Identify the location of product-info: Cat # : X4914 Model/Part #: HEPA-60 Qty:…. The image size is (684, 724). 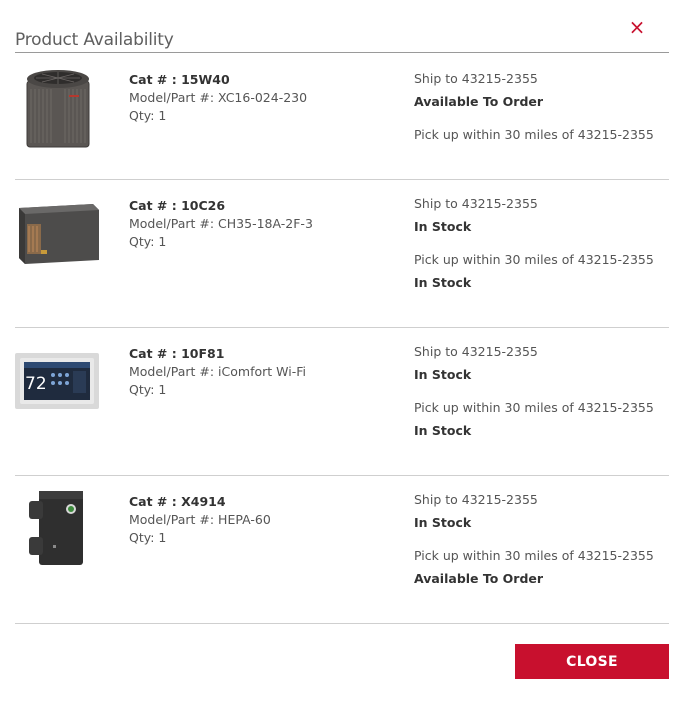
(200, 520).